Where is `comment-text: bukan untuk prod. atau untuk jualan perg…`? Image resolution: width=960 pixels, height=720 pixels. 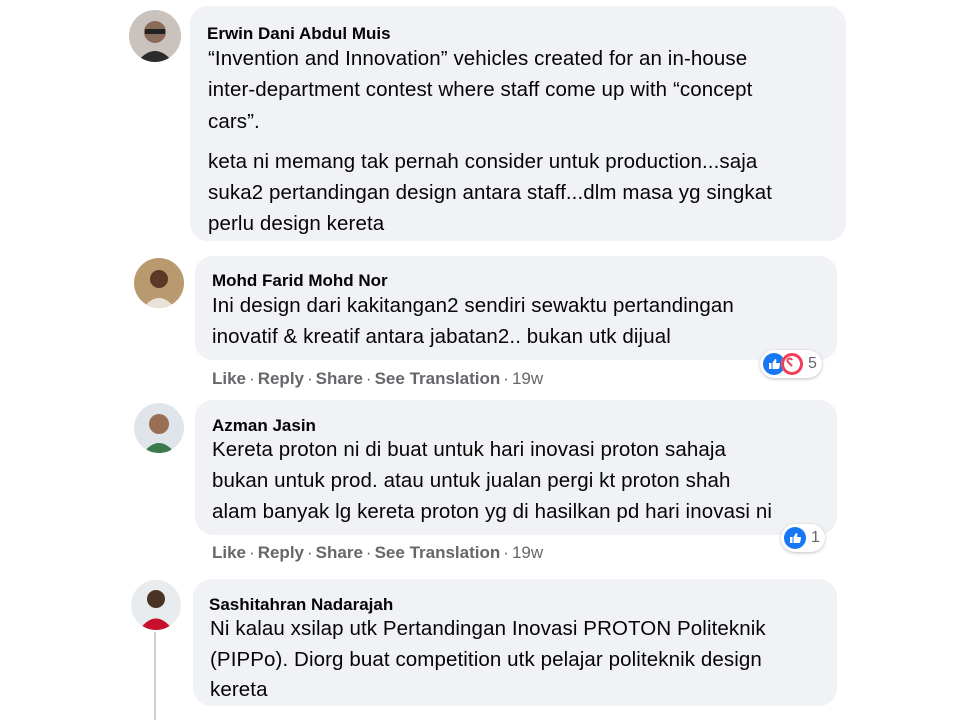
comment-text: bukan untuk prod. atau untuk jualan perg… is located at coordinates (471, 480).